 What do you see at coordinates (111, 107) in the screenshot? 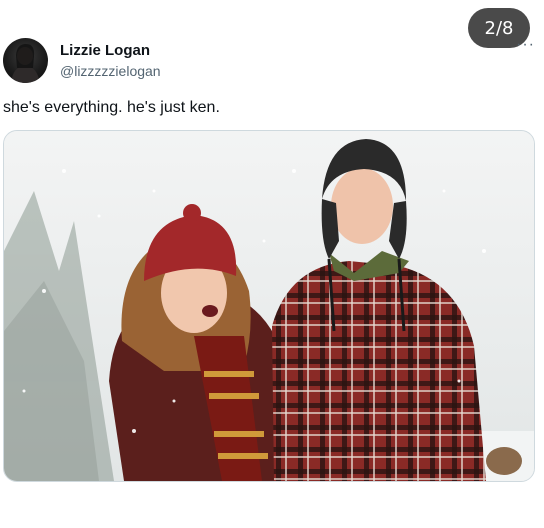
I see `tweet-text: she's everything. he's just ken.` at bounding box center [111, 107].